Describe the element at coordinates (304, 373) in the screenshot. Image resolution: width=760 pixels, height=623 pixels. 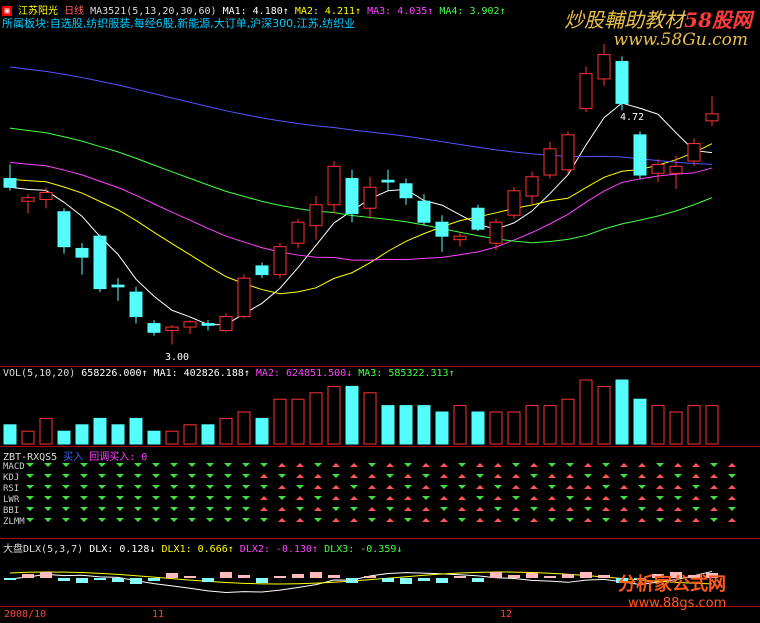
I see `volume-ma2: MA2: 624851.500↓` at that location.